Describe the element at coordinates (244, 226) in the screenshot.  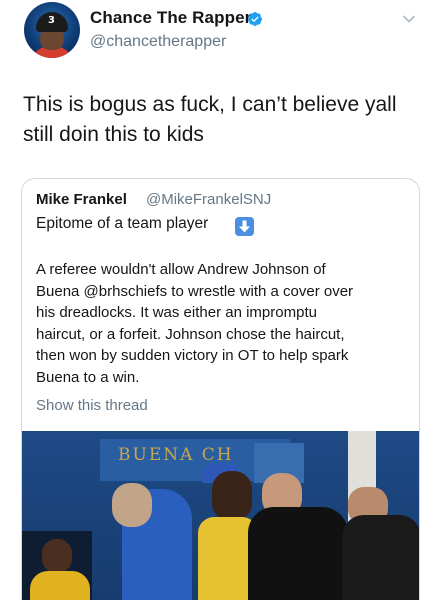
I see `down-arrow-emoji-icon` at that location.